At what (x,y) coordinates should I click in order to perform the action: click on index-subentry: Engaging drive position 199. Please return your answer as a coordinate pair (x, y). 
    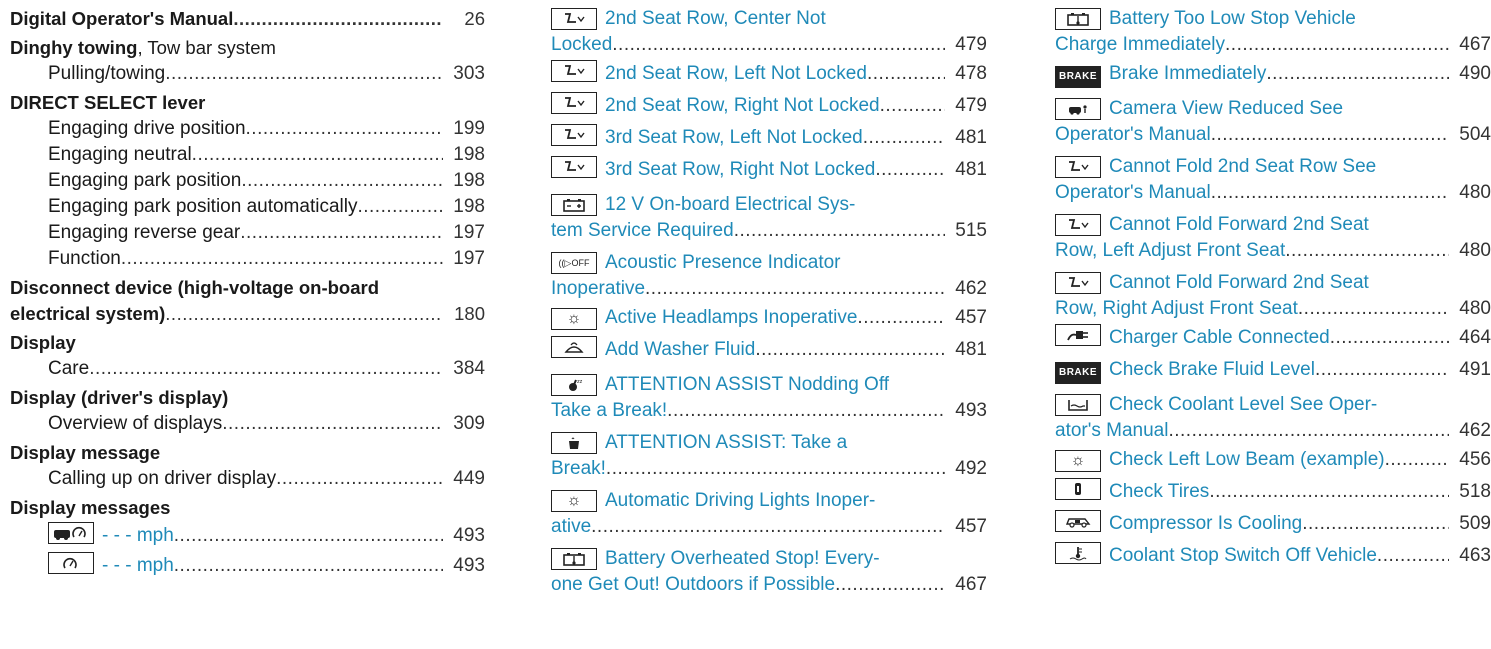
    Looking at the image, I should click on (247, 129).